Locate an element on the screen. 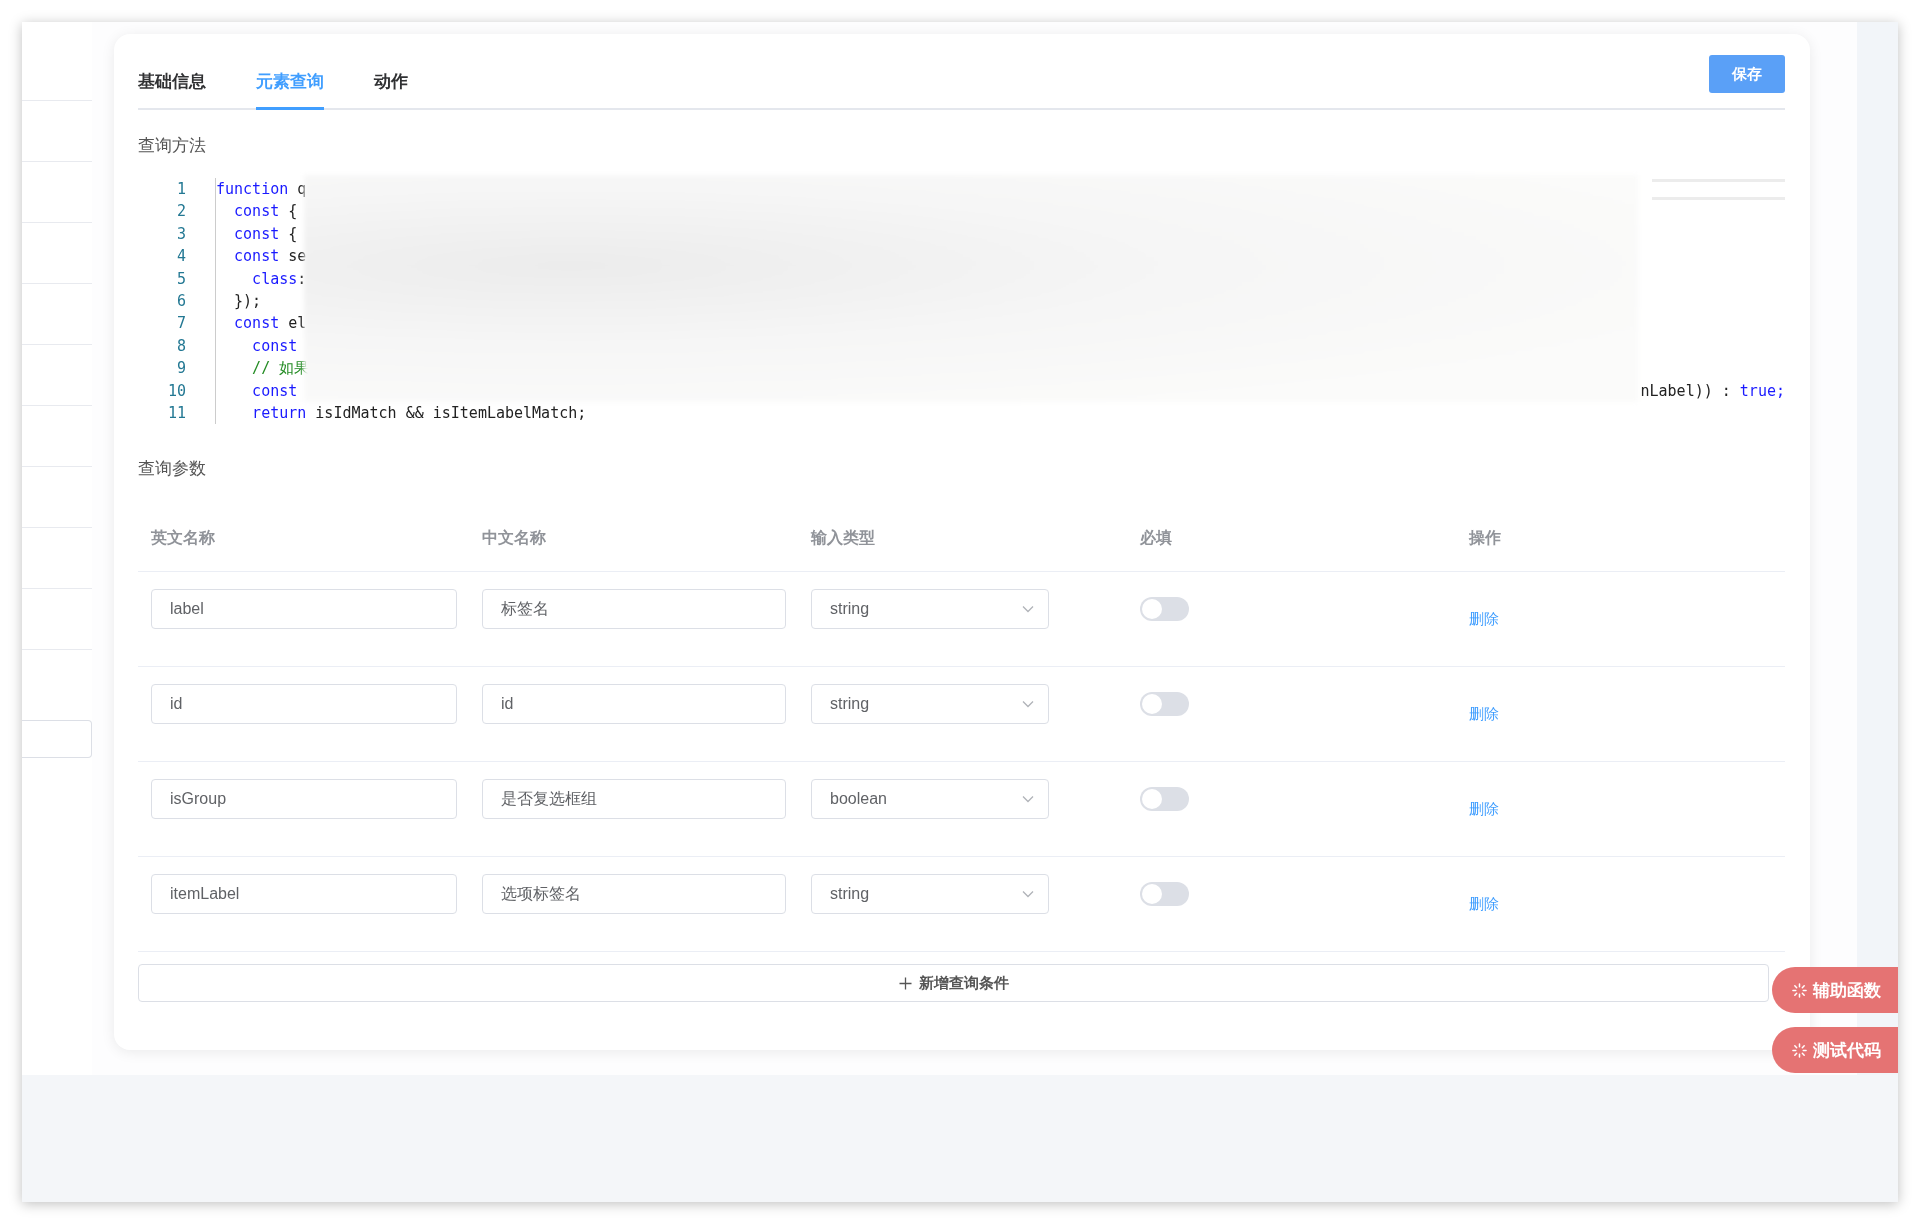 Image resolution: width=1920 pixels, height=1226 pixels. line-number: 7 is located at coordinates (181, 324).